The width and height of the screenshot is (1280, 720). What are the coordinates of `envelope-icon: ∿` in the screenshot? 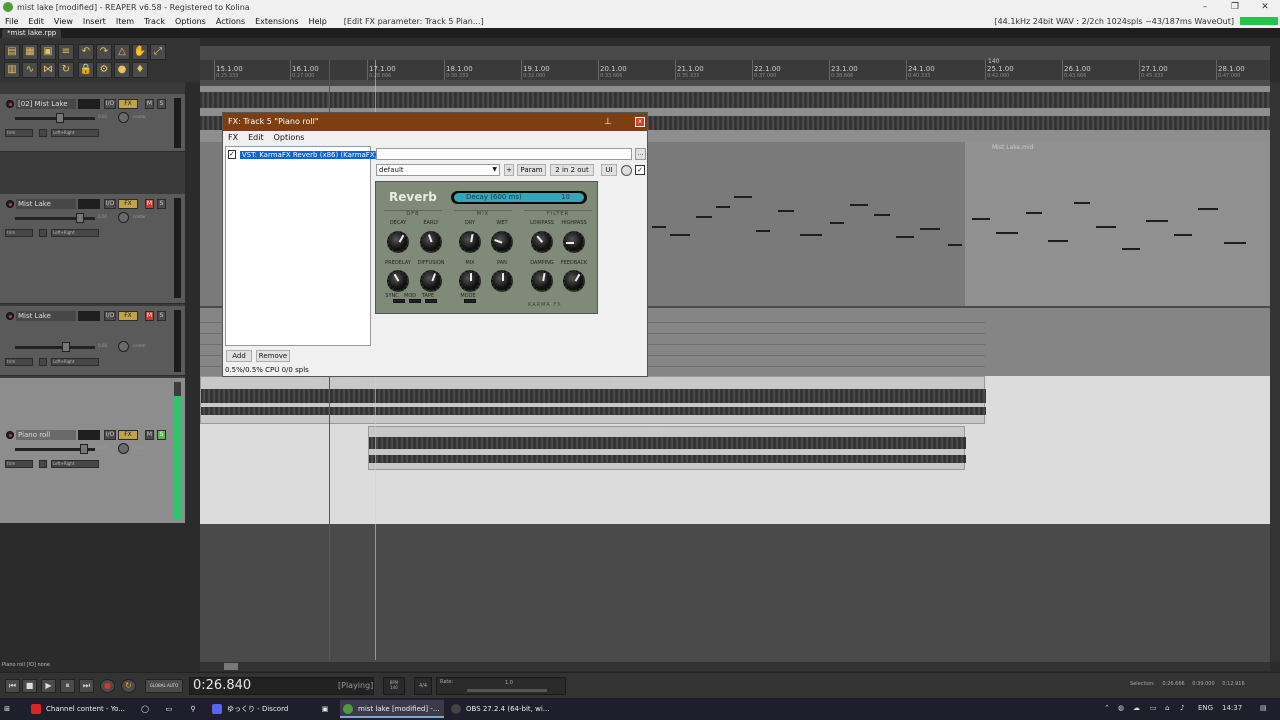 It's located at (30, 70).